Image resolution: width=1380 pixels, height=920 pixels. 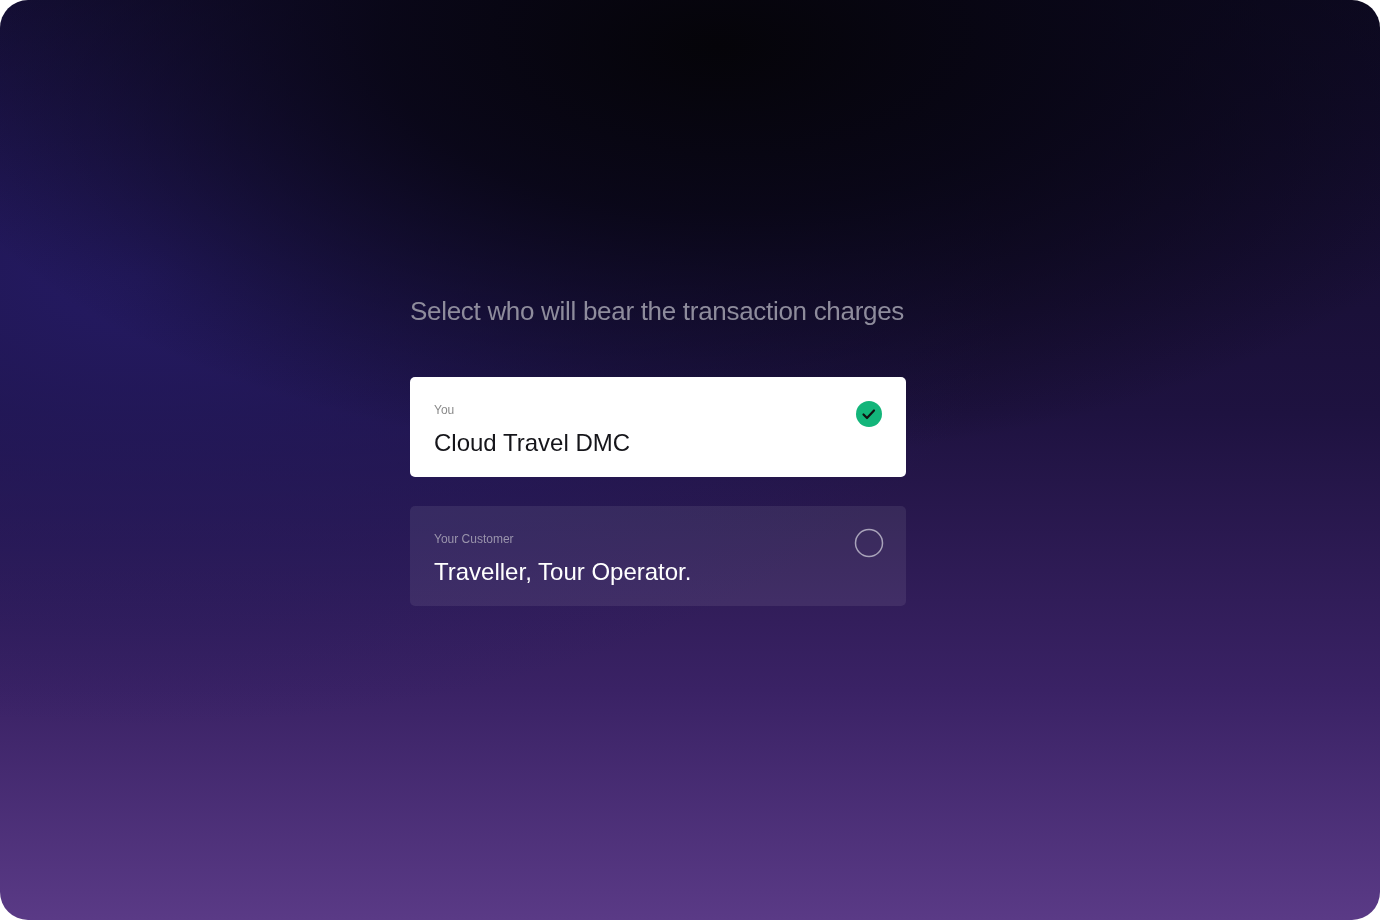 I want to click on heading: Select who will bear the transaction charges, so click(x=657, y=311).